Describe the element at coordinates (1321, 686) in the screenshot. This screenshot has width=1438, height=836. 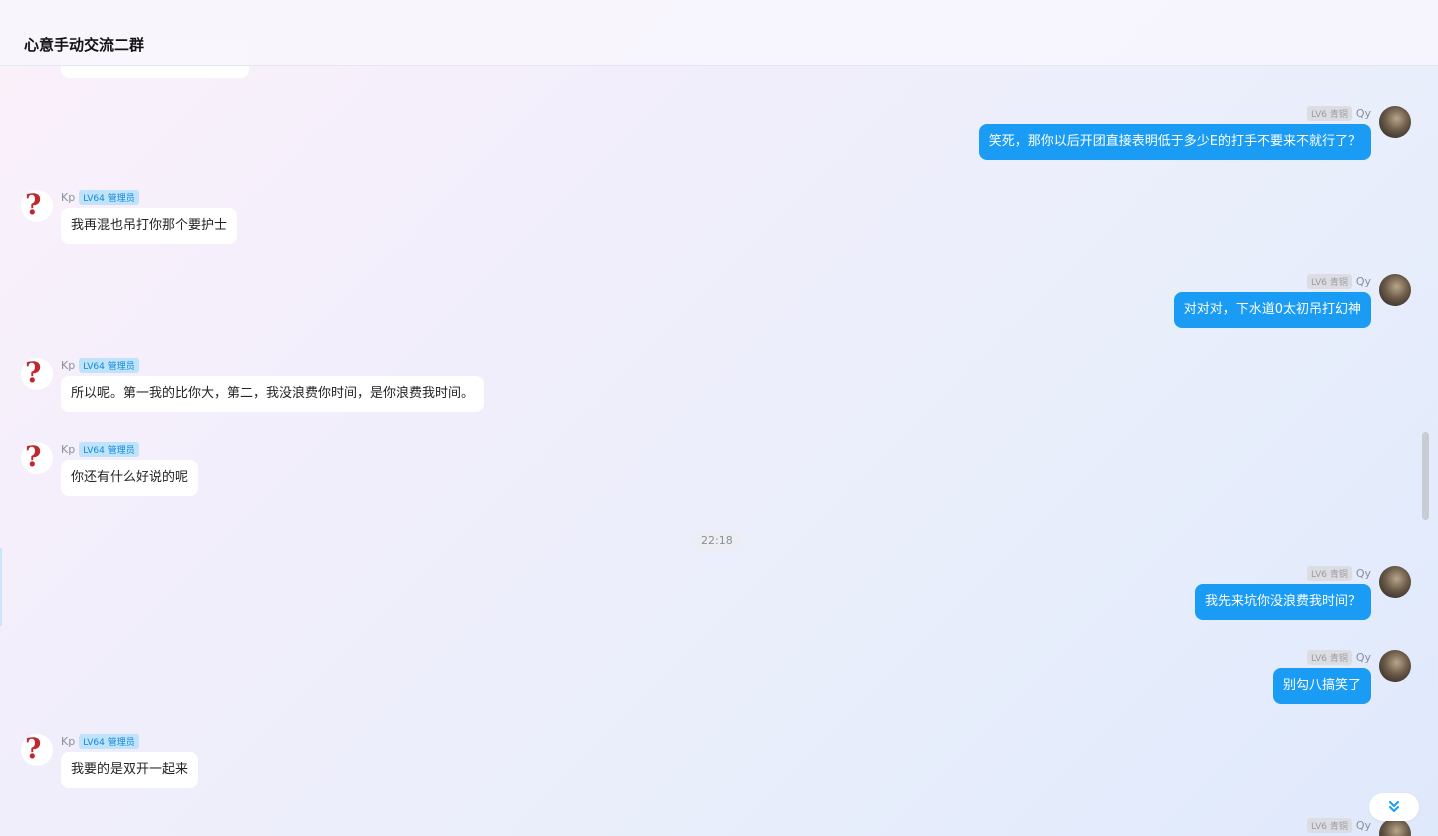
I see `message-bubble: 别勾八搞笑了` at that location.